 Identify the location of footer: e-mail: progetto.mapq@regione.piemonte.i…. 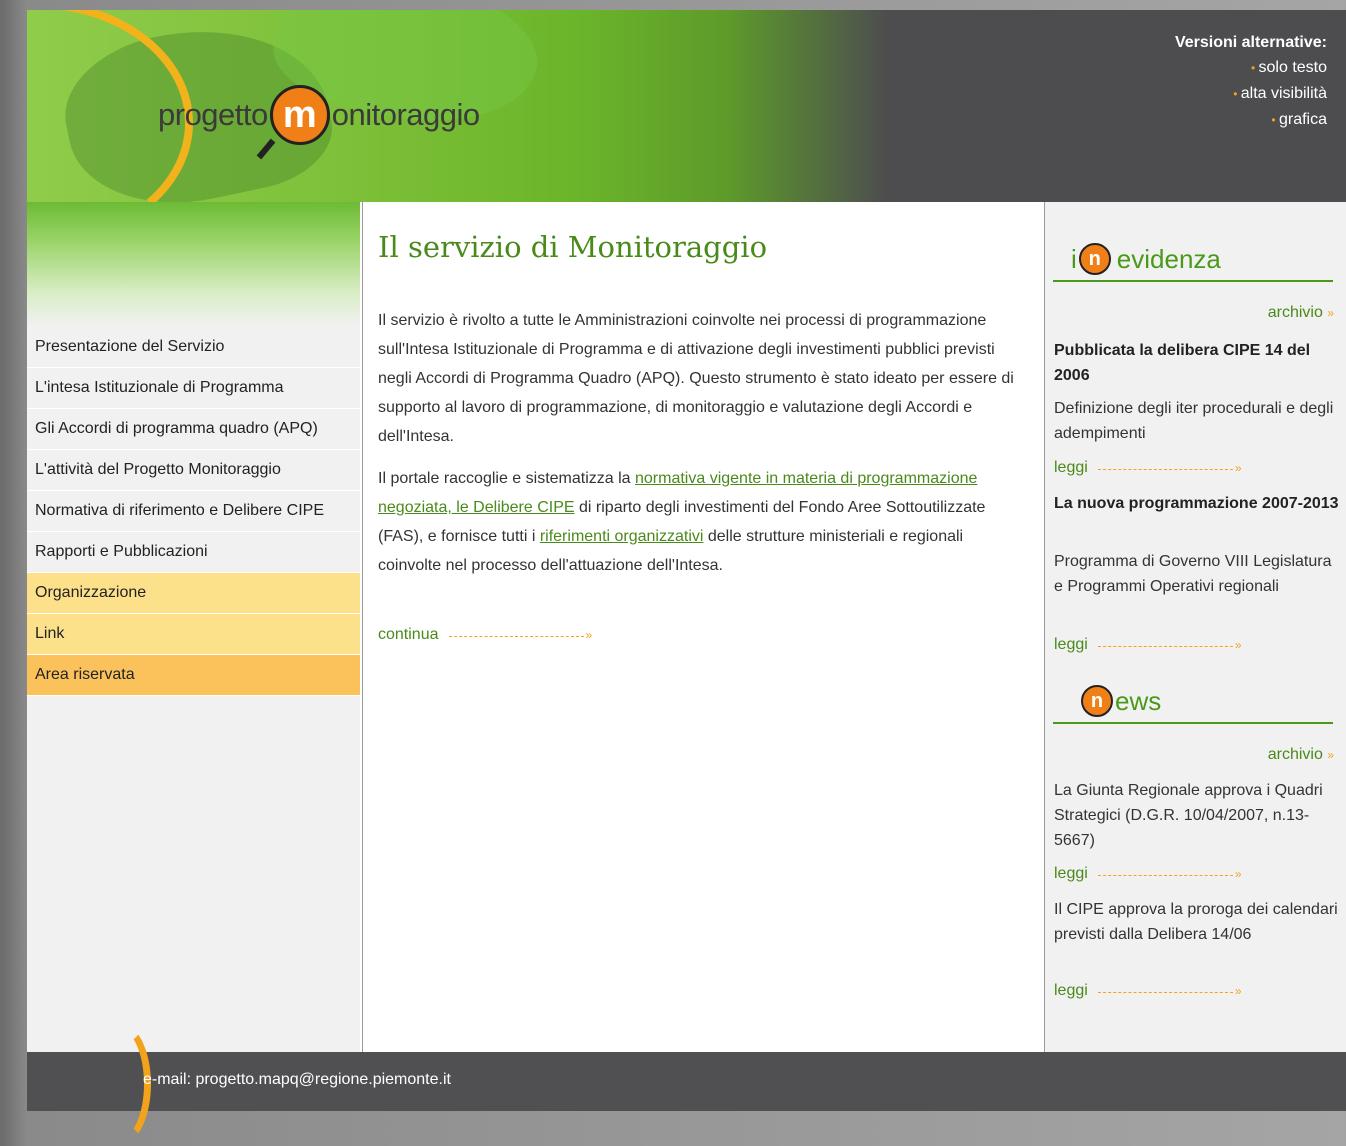
(686, 1084).